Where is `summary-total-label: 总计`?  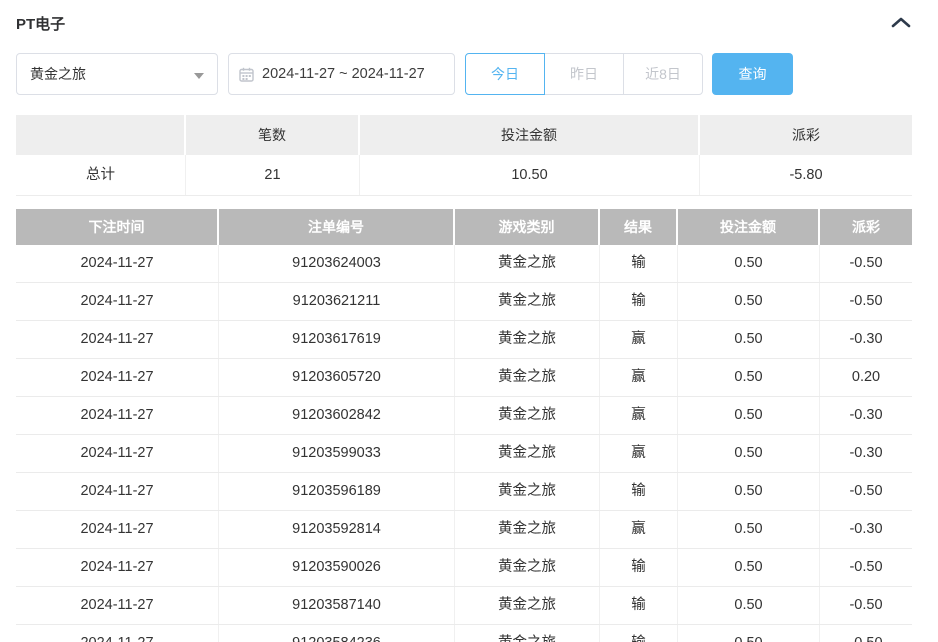 summary-total-label: 总计 is located at coordinates (101, 175).